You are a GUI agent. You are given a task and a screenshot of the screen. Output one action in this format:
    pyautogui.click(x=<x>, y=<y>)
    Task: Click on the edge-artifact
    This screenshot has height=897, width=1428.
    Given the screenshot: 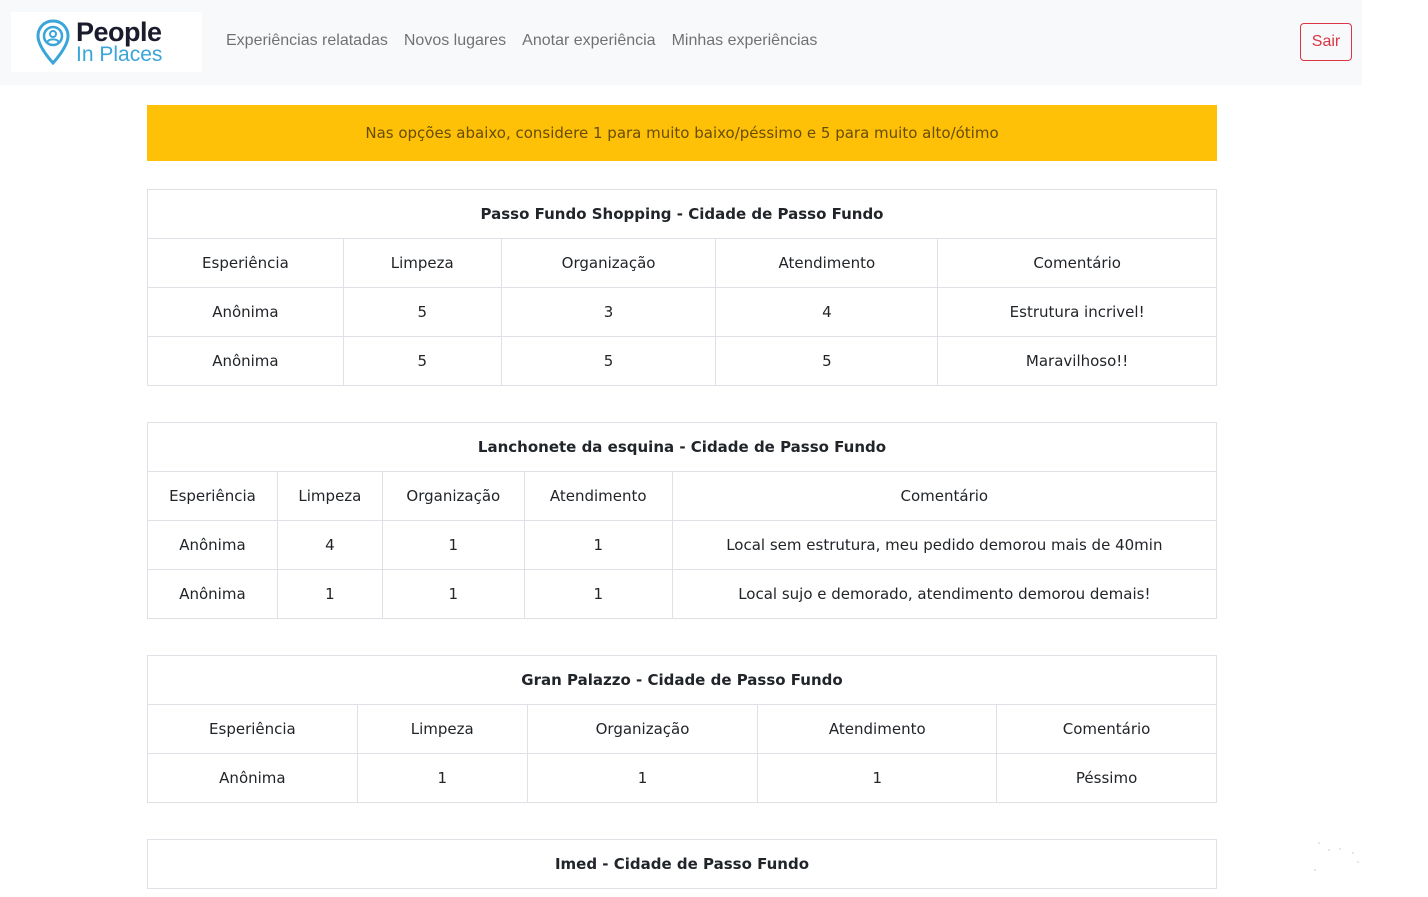 What is the action you would take?
    pyautogui.click(x=1336, y=856)
    